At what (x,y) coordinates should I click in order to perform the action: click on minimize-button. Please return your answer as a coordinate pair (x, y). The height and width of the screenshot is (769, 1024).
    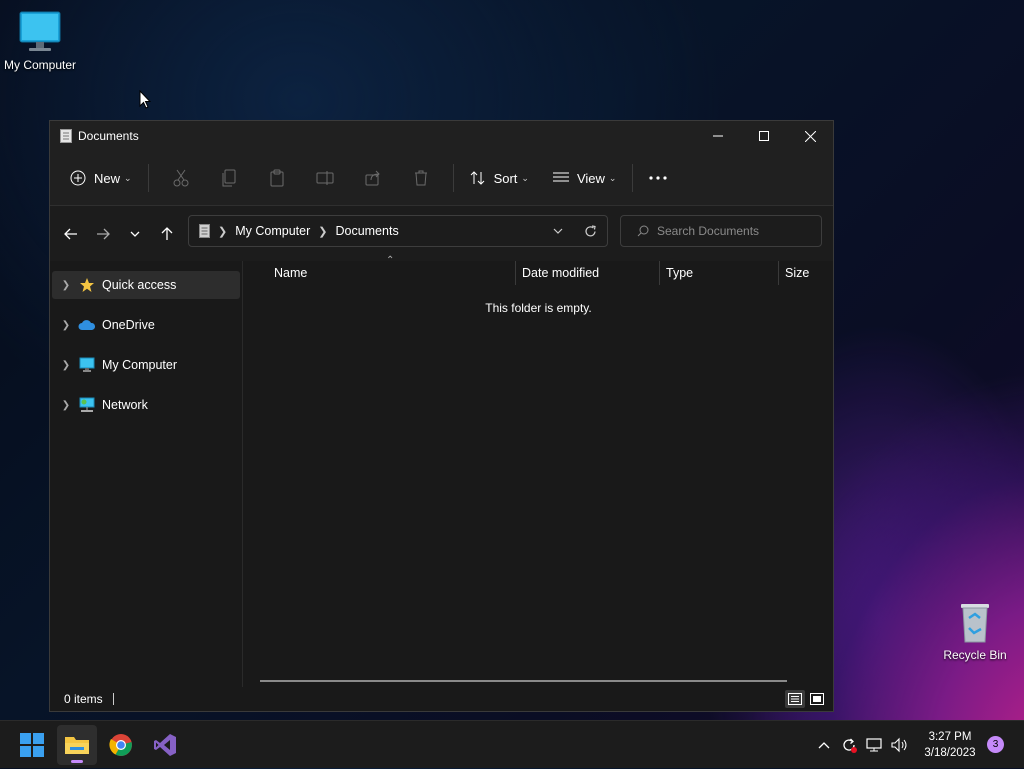
    Looking at the image, I should click on (718, 136).